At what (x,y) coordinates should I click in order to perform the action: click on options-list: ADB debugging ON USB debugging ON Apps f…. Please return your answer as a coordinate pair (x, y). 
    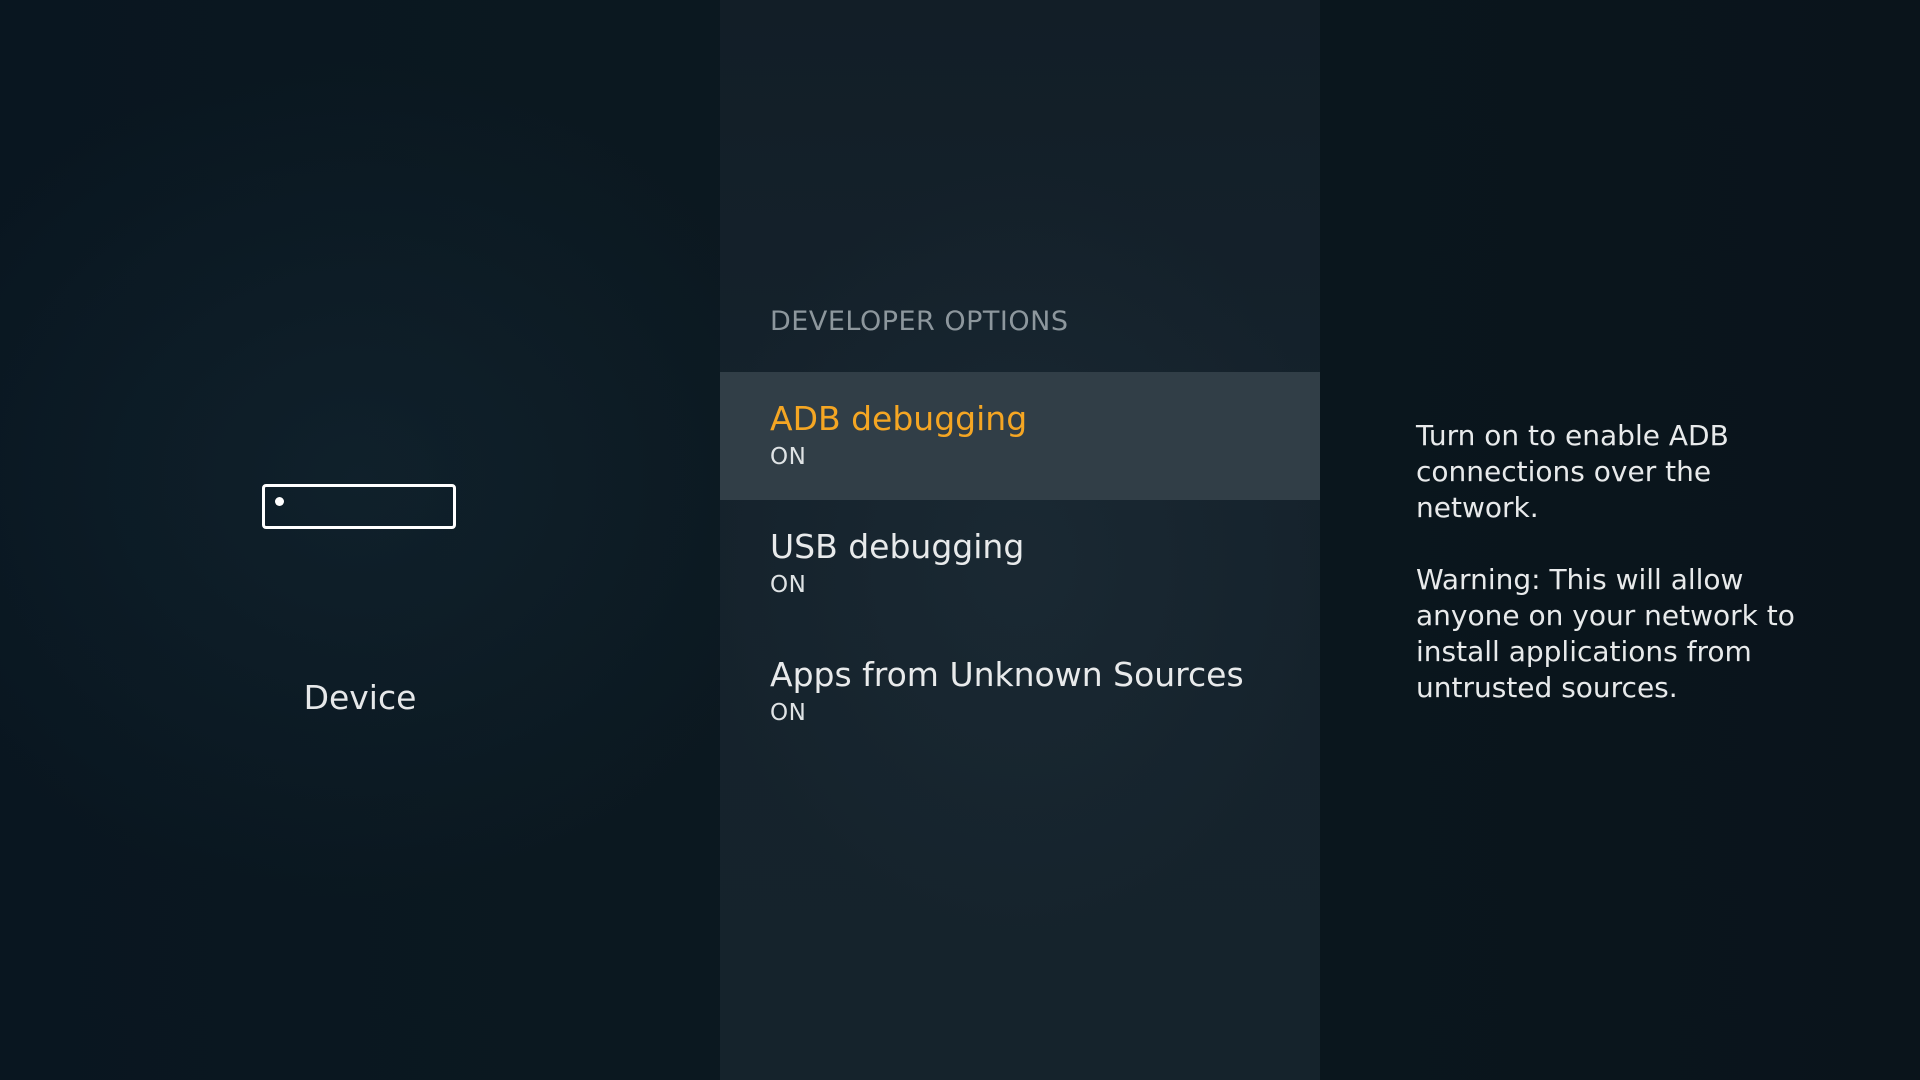
    Looking at the image, I should click on (1020, 564).